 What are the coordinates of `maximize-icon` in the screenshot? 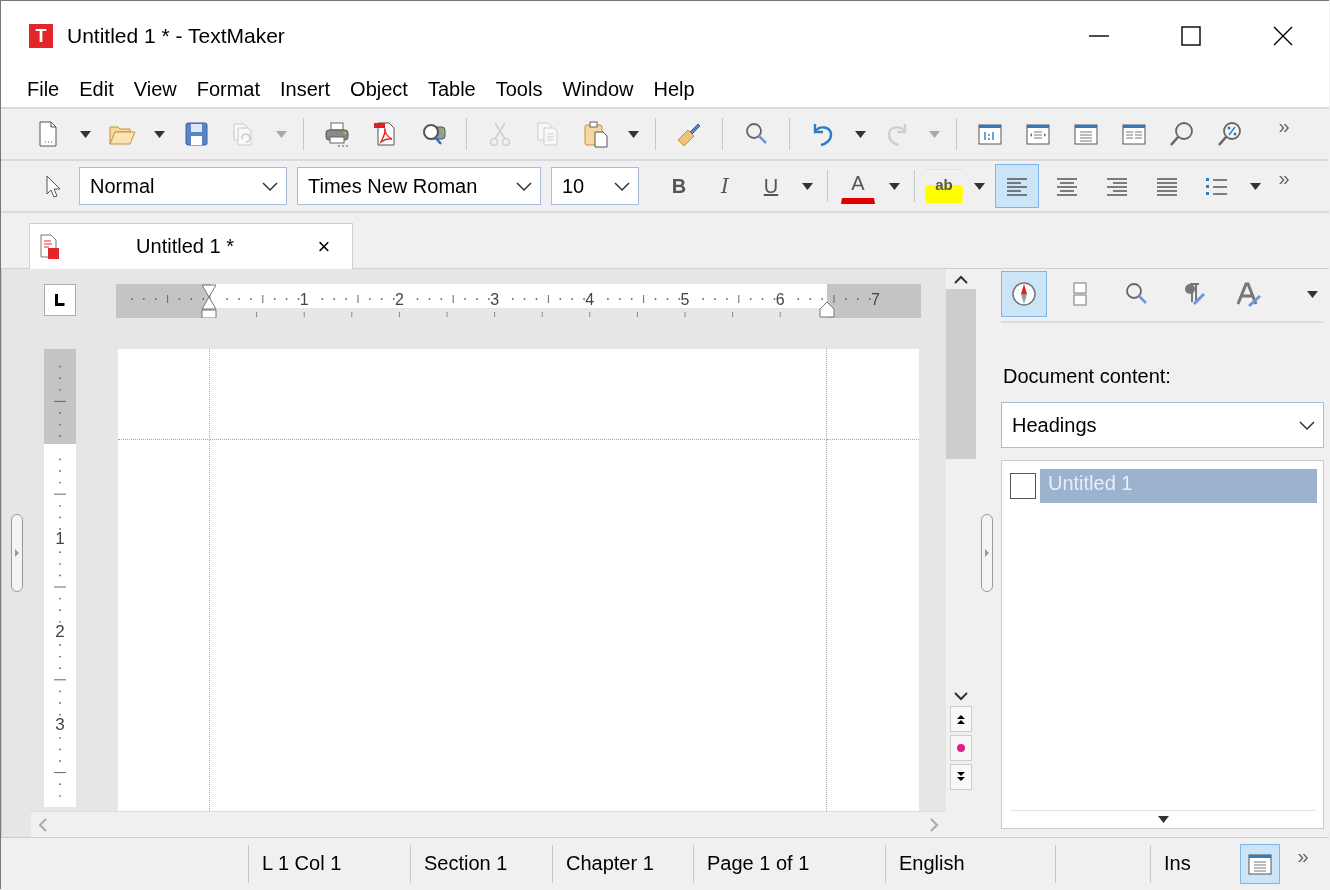 It's located at (1191, 36).